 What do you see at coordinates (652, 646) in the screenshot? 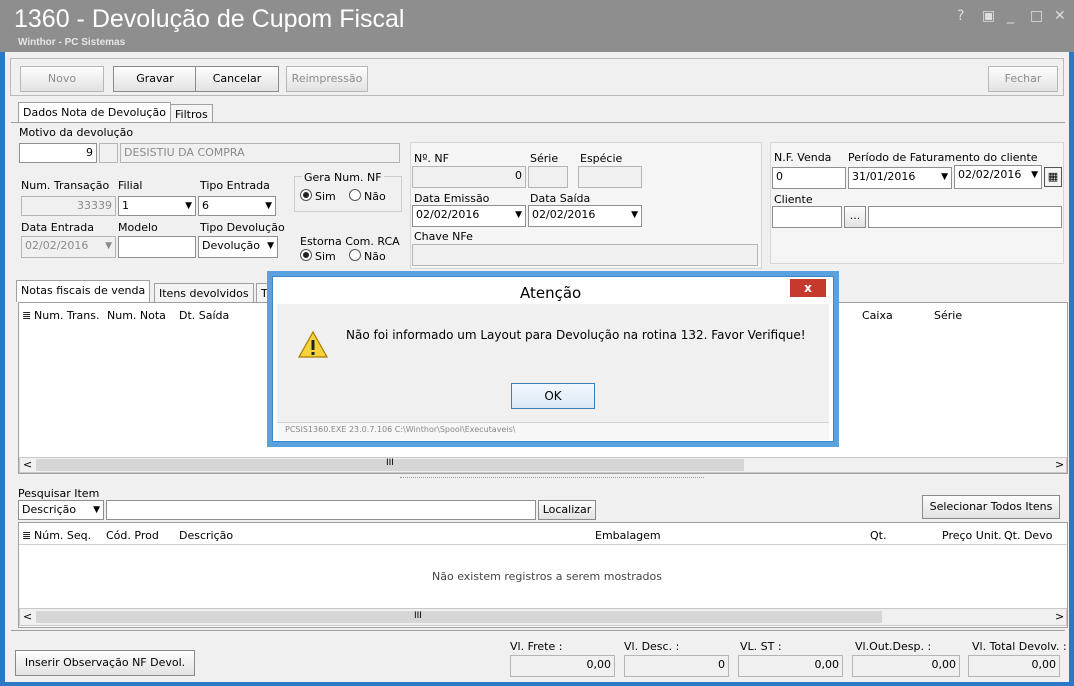
I see `desc-label: Vl. Desc. :` at bounding box center [652, 646].